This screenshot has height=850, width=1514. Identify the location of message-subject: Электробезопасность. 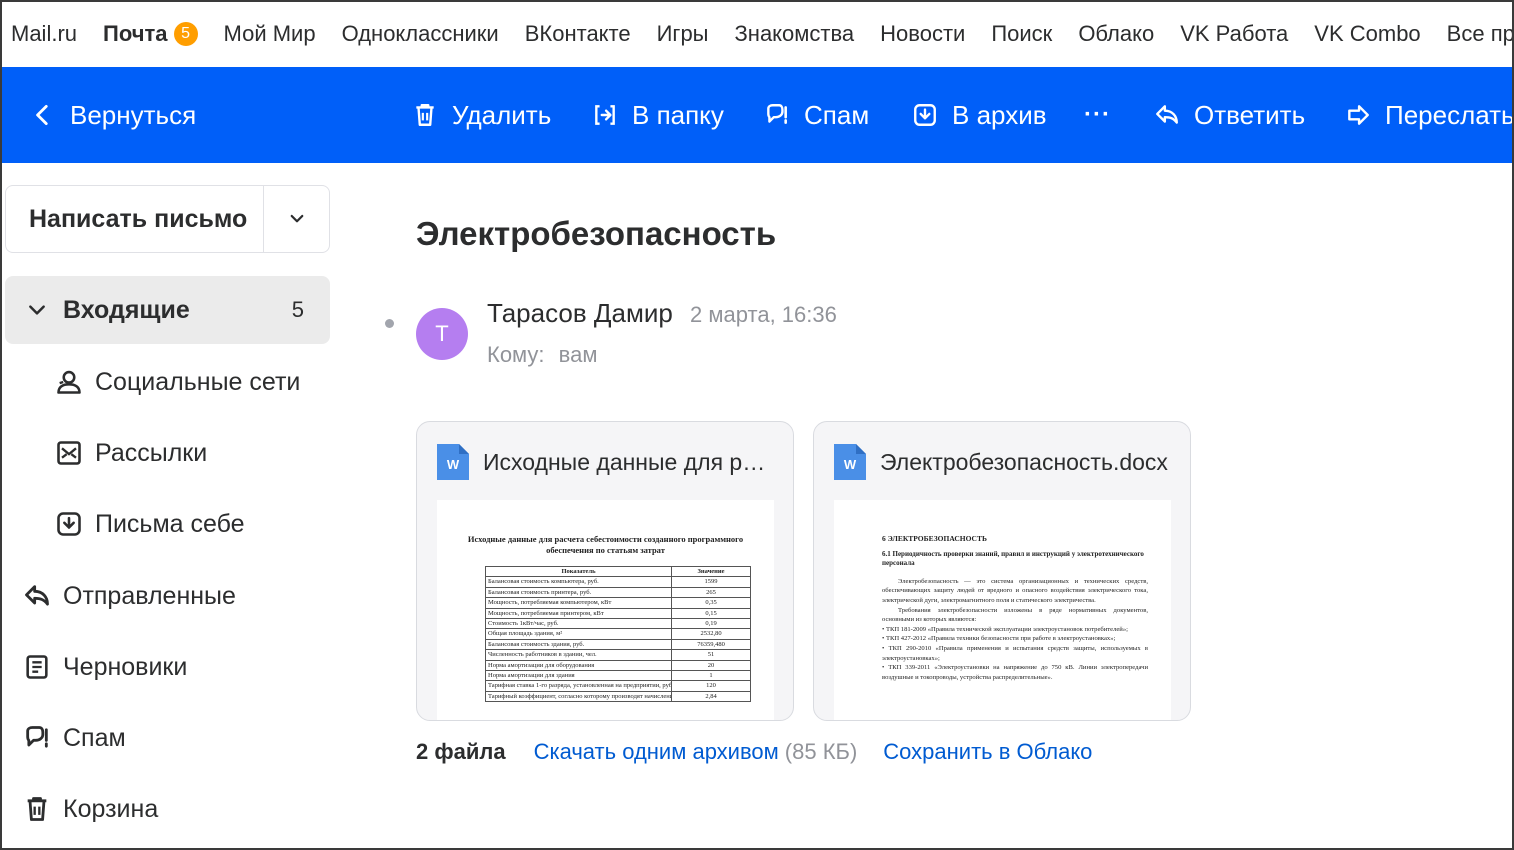
(596, 233).